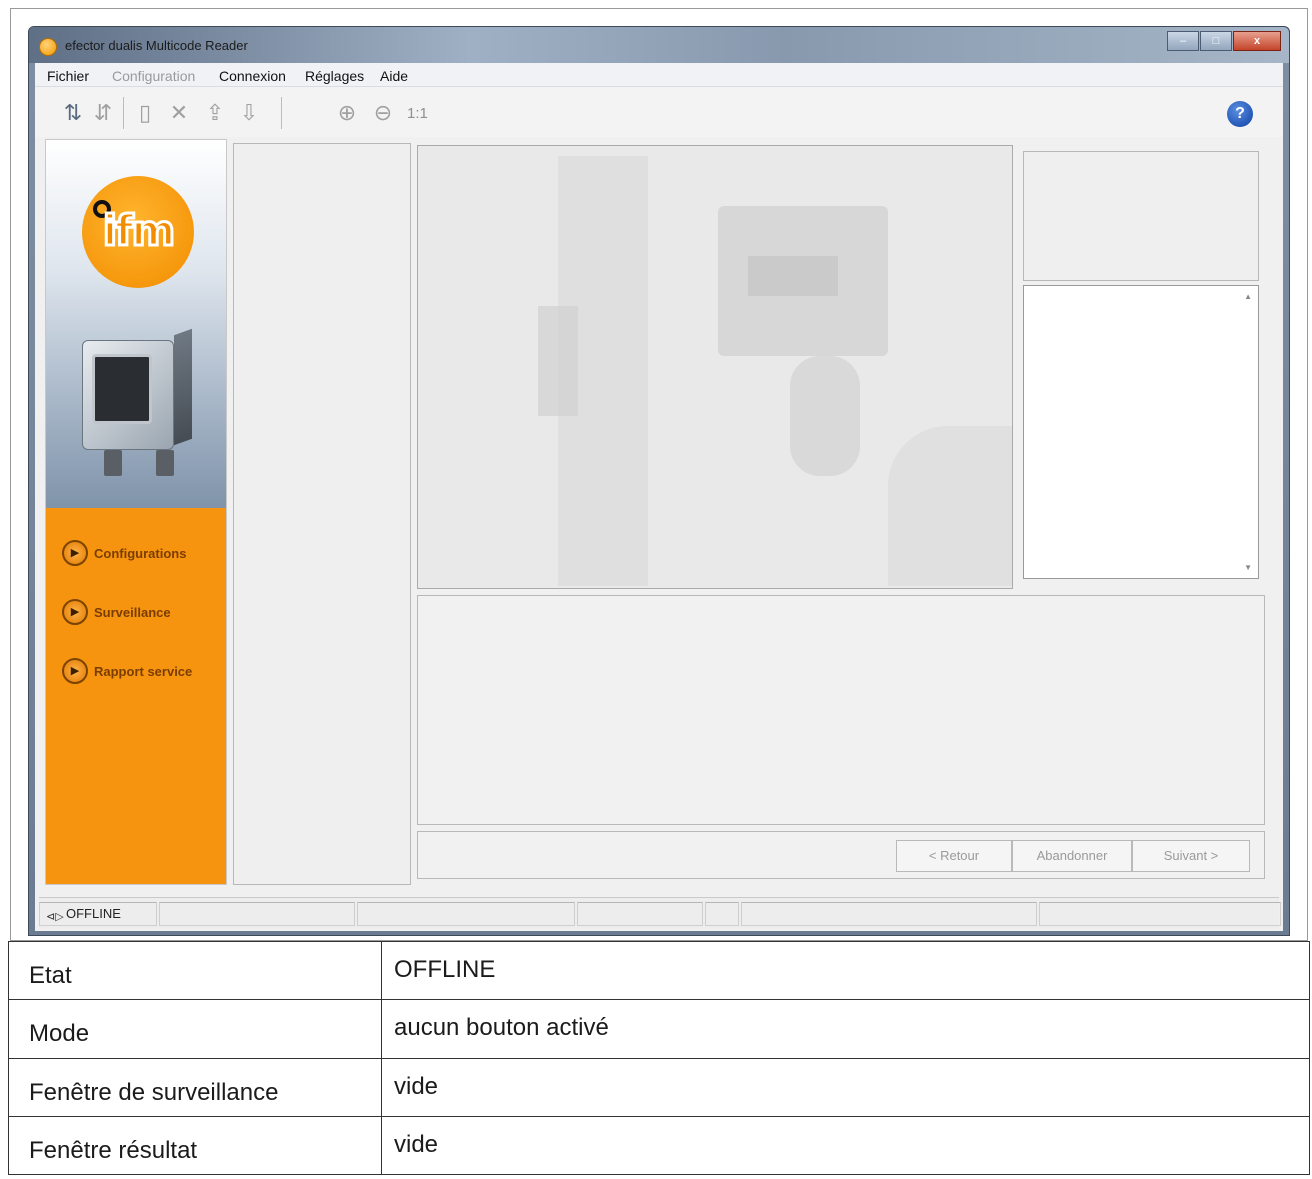 The height and width of the screenshot is (1179, 1312). I want to click on results-window: ▲ ▼, so click(1141, 432).